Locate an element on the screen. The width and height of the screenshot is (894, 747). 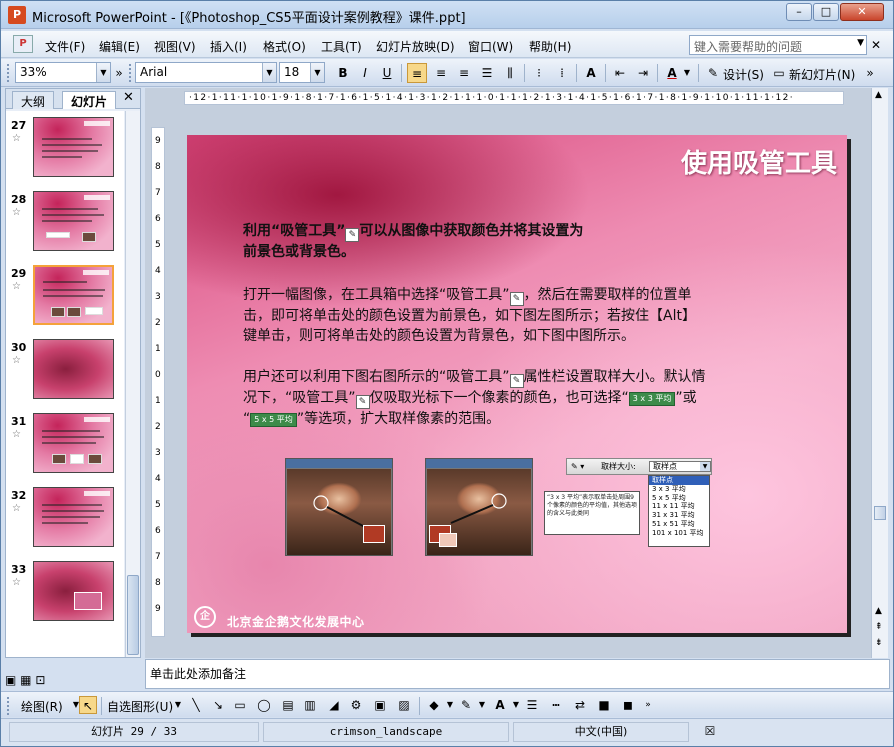
previous-slide-icon: ⇞ is located at coordinates (879, 627).